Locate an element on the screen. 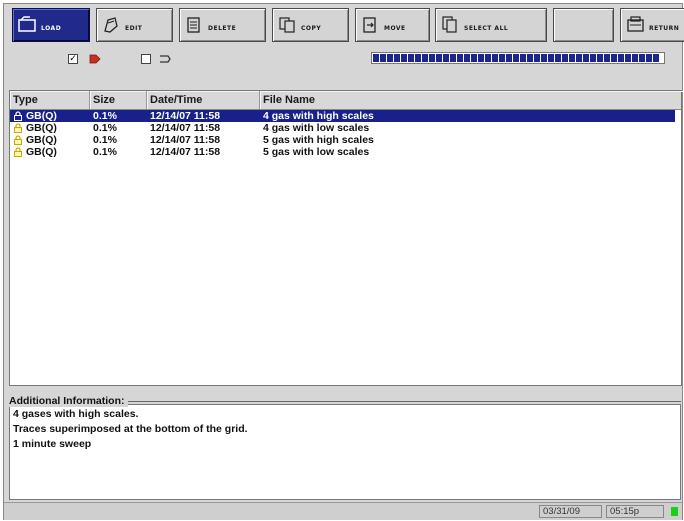  progress-bar is located at coordinates (518, 58).